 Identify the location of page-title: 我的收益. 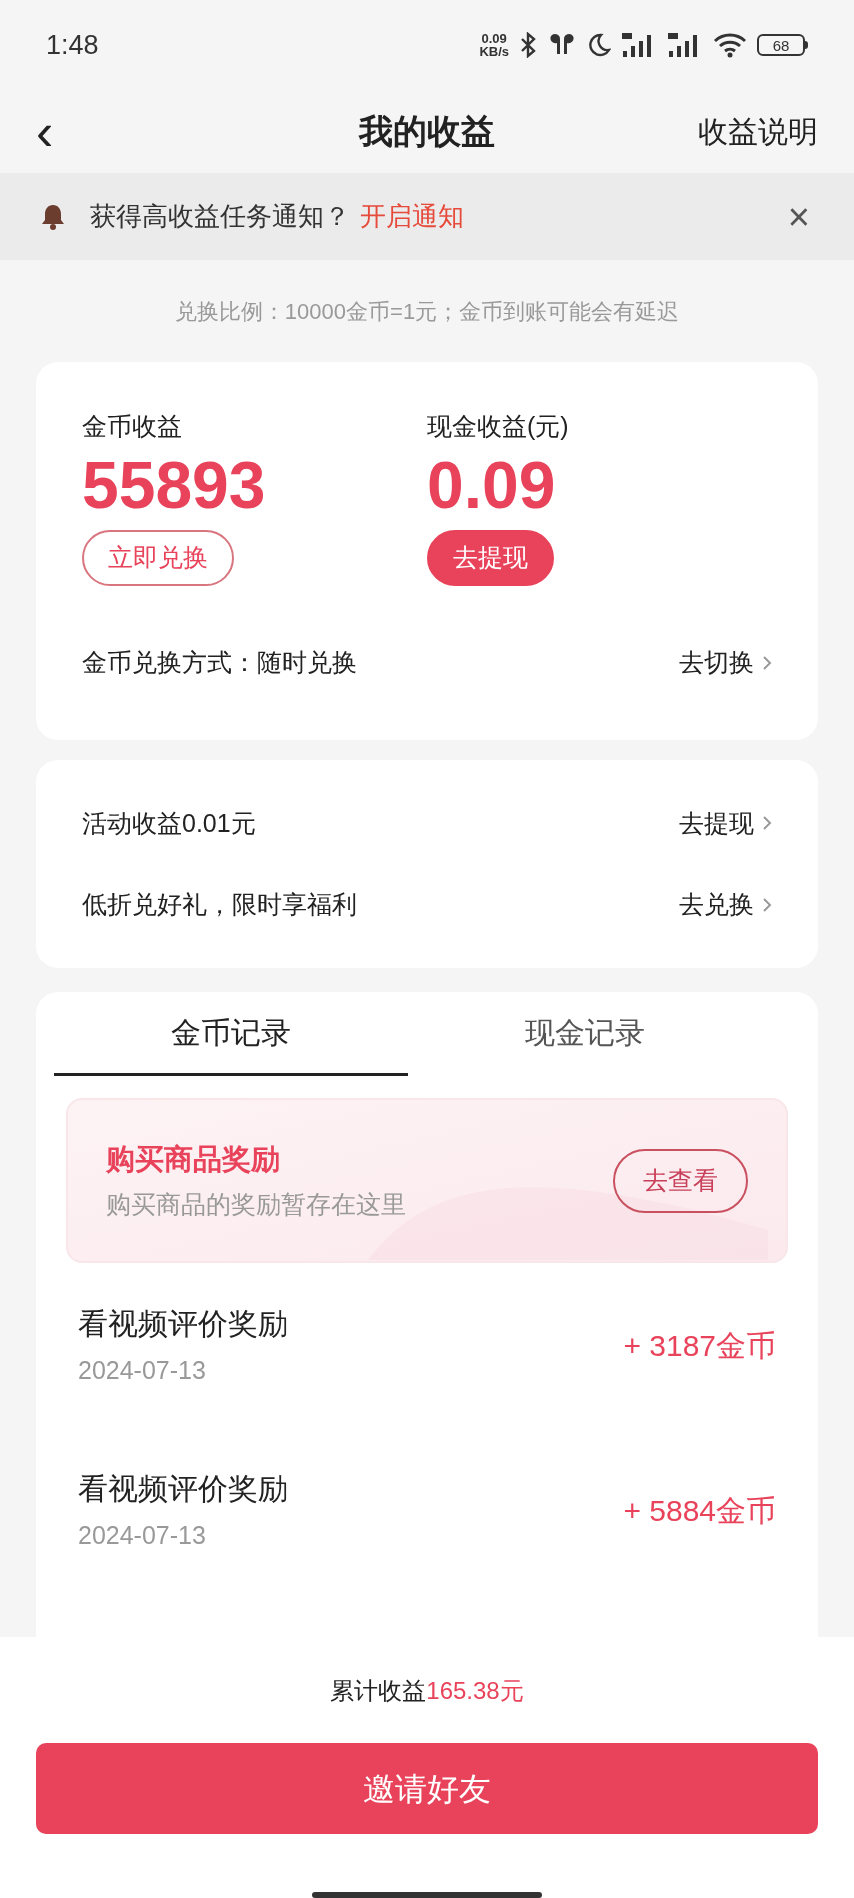
(427, 131).